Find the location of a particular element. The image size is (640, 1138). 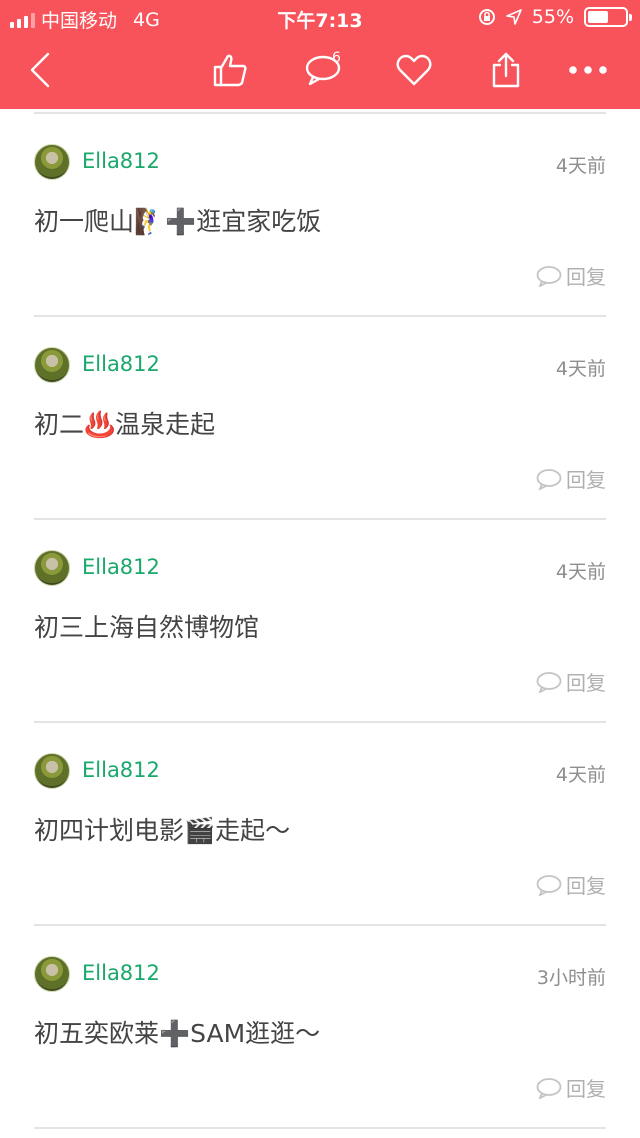

favorite-button is located at coordinates (414, 70).